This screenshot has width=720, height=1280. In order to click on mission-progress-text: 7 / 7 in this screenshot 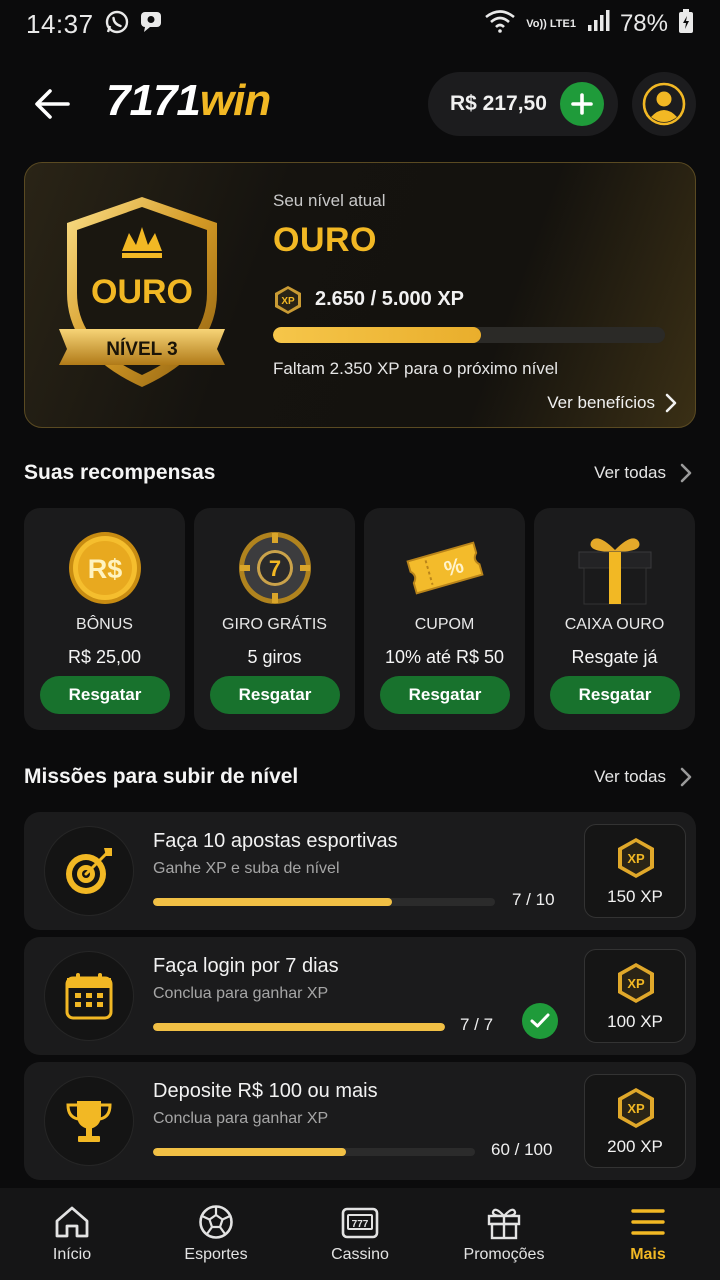, I will do `click(477, 1024)`.